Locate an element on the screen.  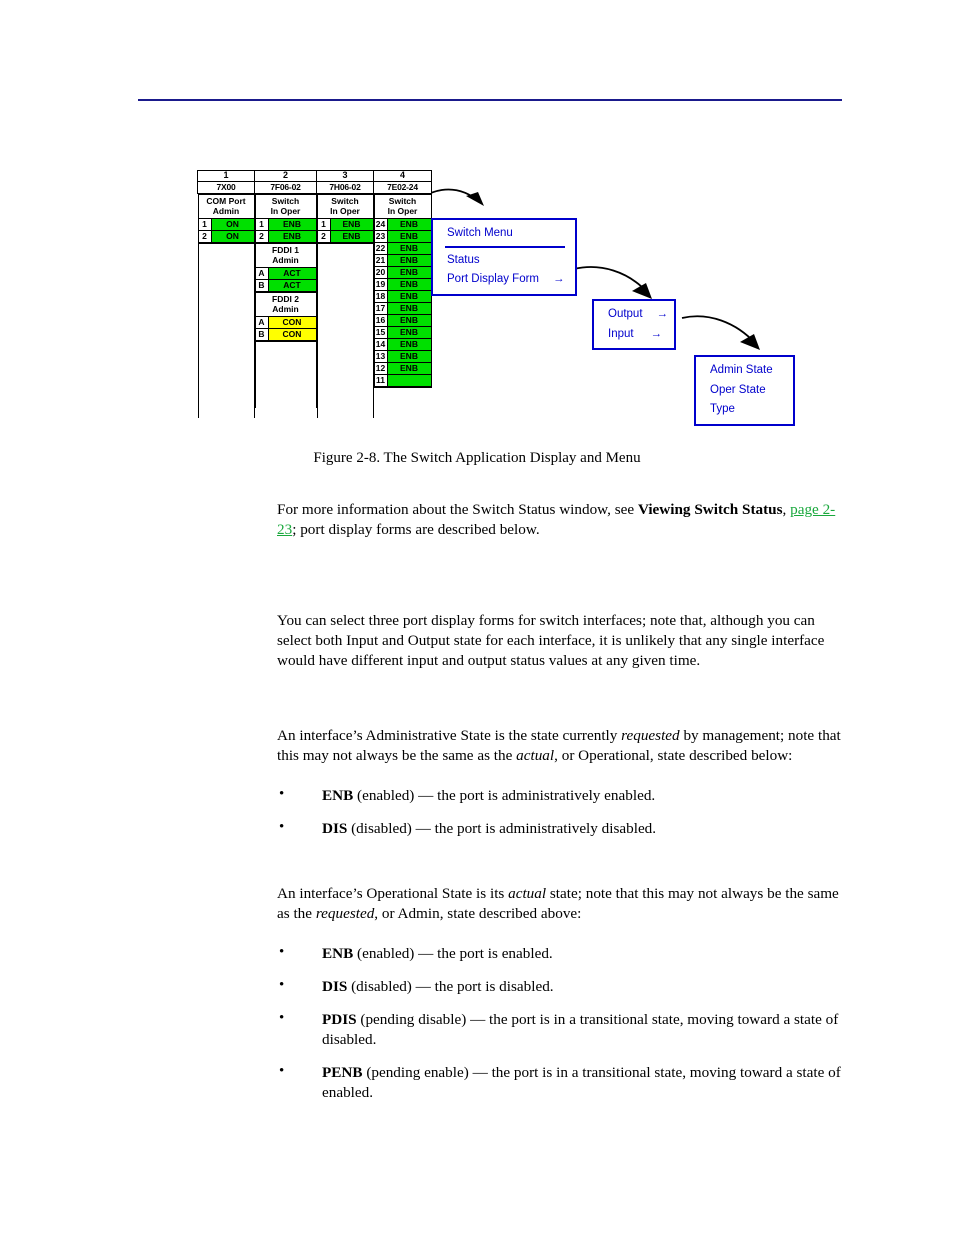
port-row: 14 ENB is located at coordinates (402, 345).